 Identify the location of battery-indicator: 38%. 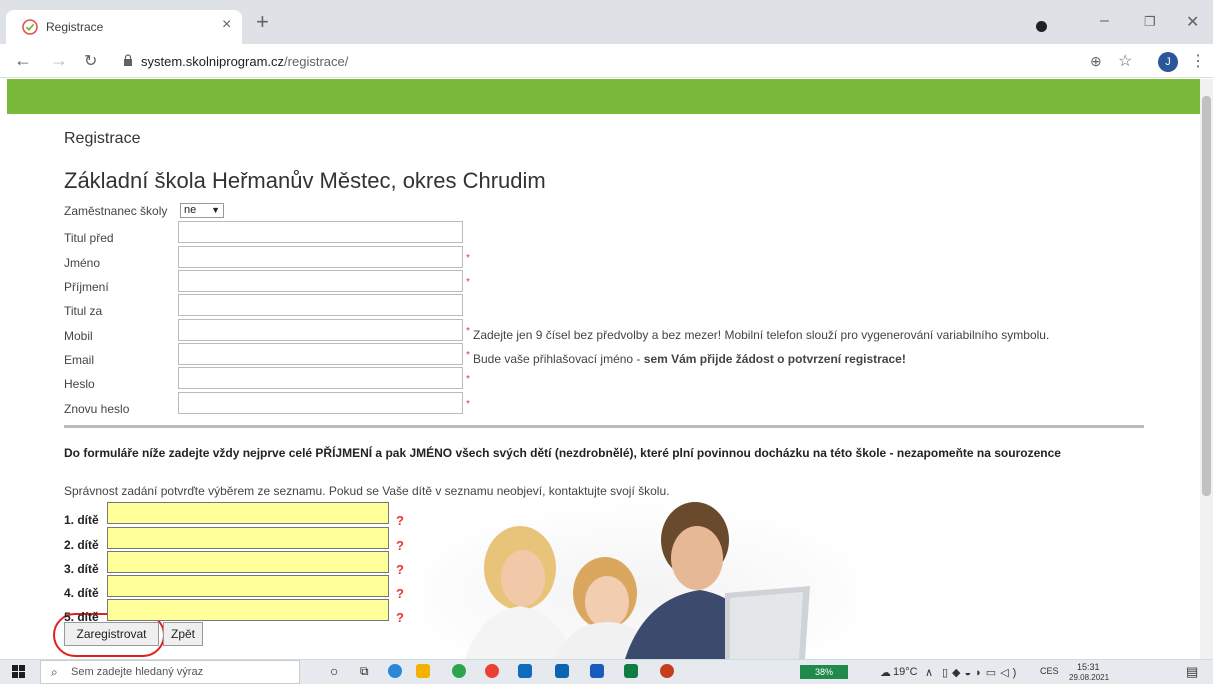
(824, 672).